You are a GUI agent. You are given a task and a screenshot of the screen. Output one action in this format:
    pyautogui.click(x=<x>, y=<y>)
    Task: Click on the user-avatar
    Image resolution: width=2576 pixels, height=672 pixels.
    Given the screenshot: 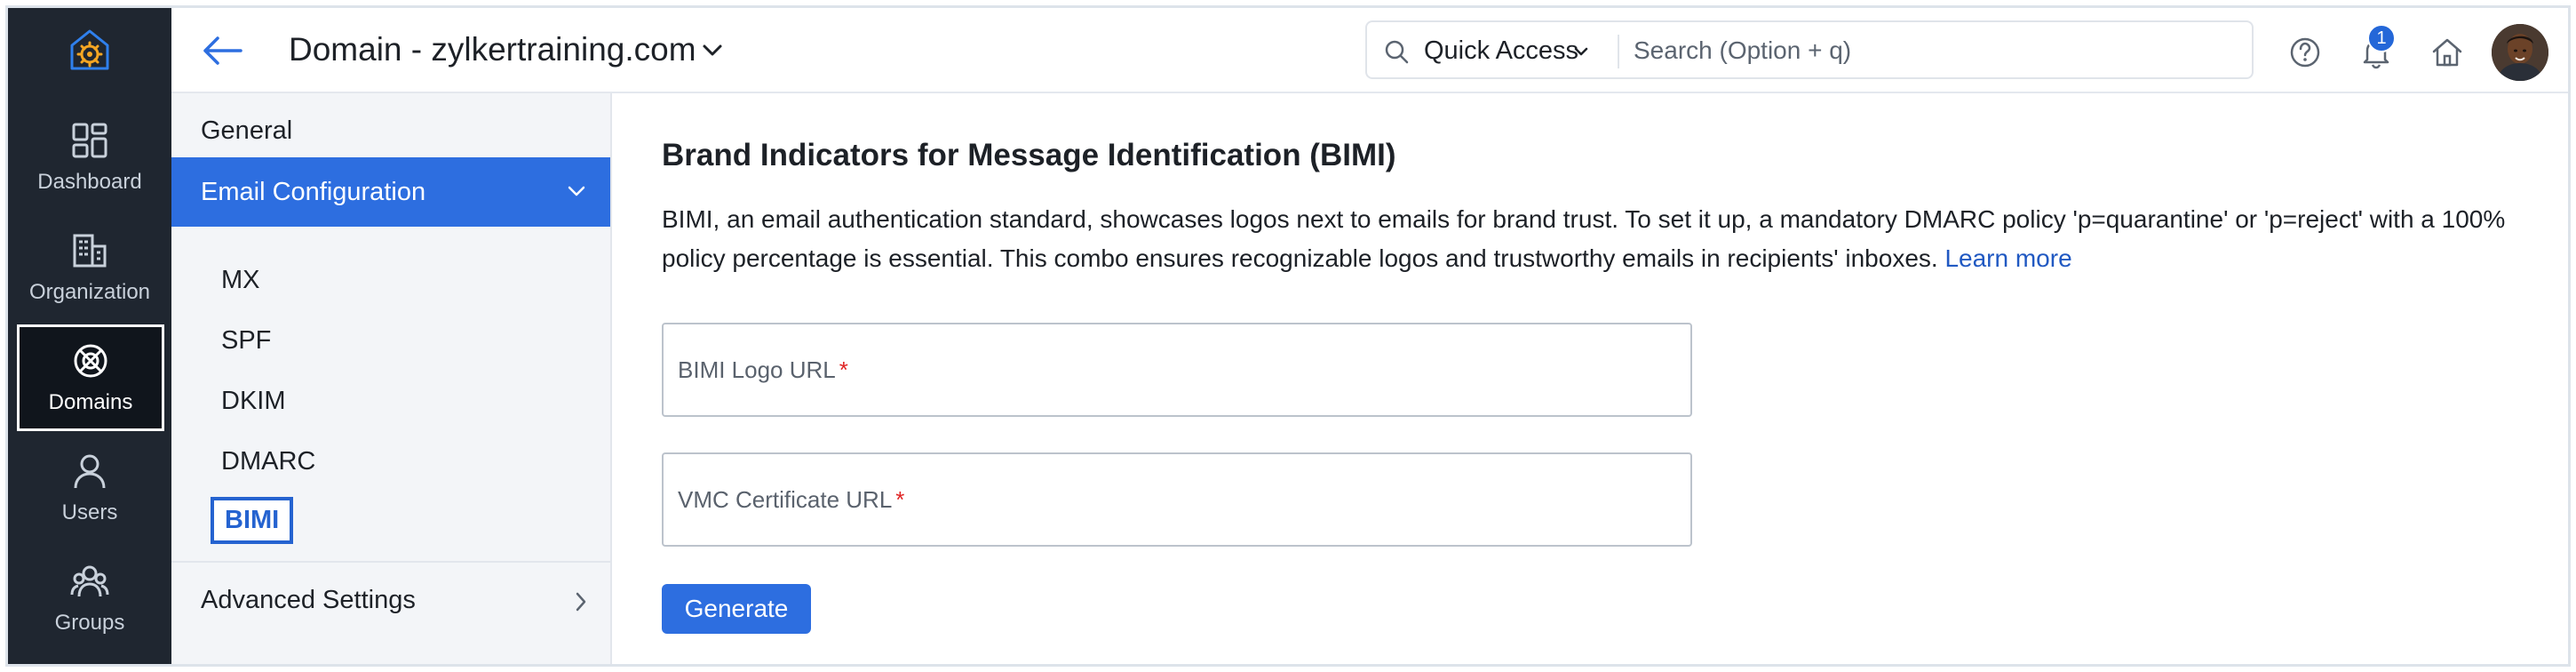 What is the action you would take?
    pyautogui.click(x=2520, y=52)
    